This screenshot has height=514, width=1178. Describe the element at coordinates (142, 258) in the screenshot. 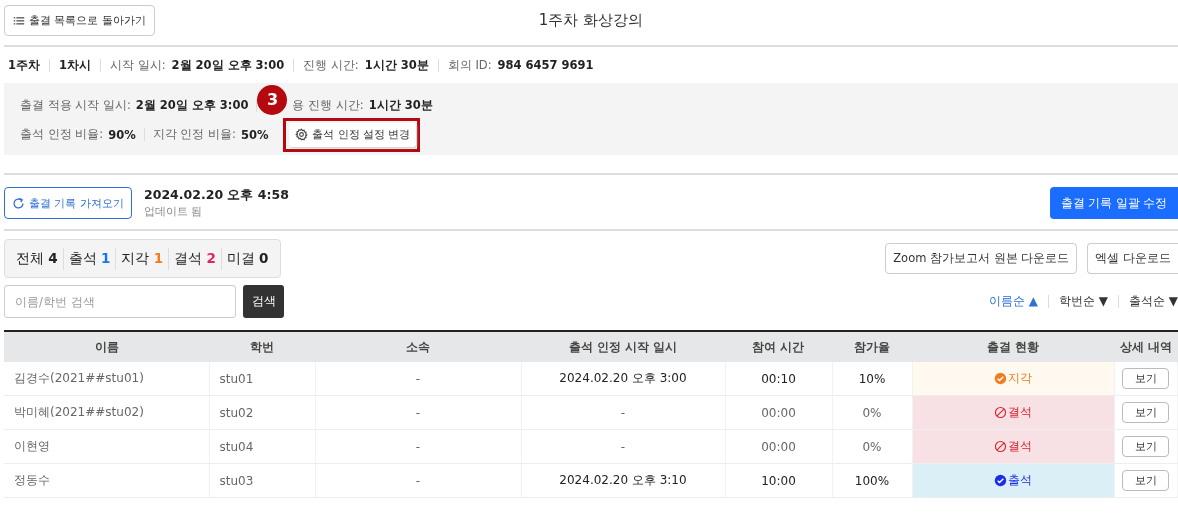

I see `filter-tab: 지각 1` at that location.